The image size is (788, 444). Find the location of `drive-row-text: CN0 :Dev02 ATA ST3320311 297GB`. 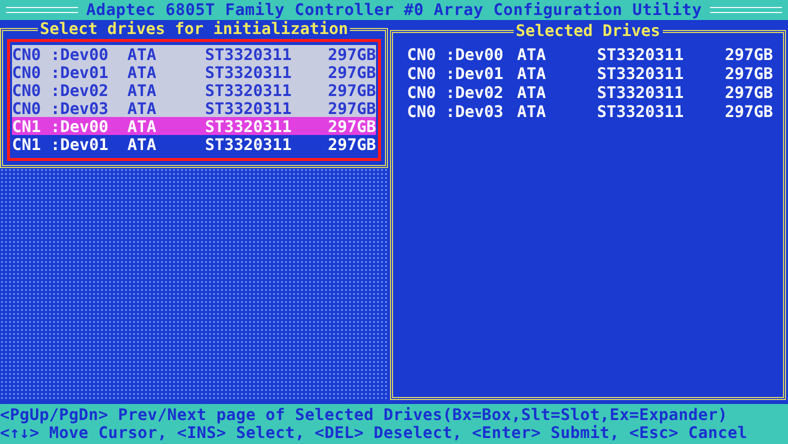

drive-row-text: CN0 :Dev02 ATA ST3320311 297GB is located at coordinates (589, 92).